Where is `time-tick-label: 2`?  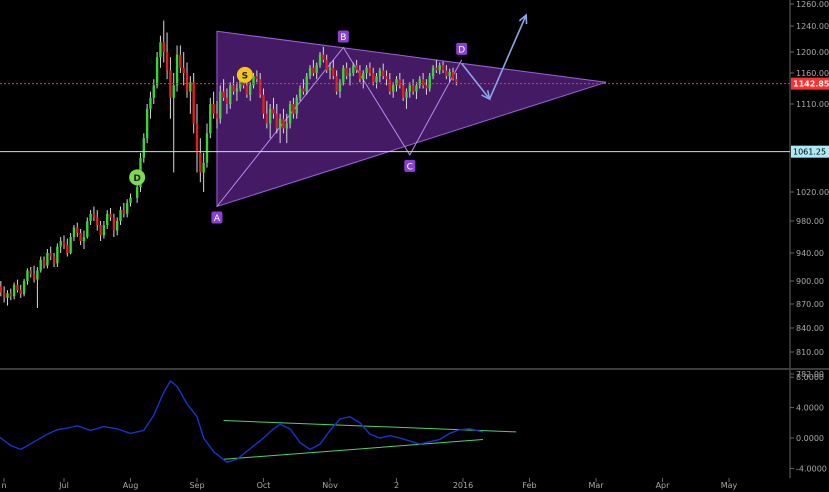 time-tick-label: 2 is located at coordinates (396, 485).